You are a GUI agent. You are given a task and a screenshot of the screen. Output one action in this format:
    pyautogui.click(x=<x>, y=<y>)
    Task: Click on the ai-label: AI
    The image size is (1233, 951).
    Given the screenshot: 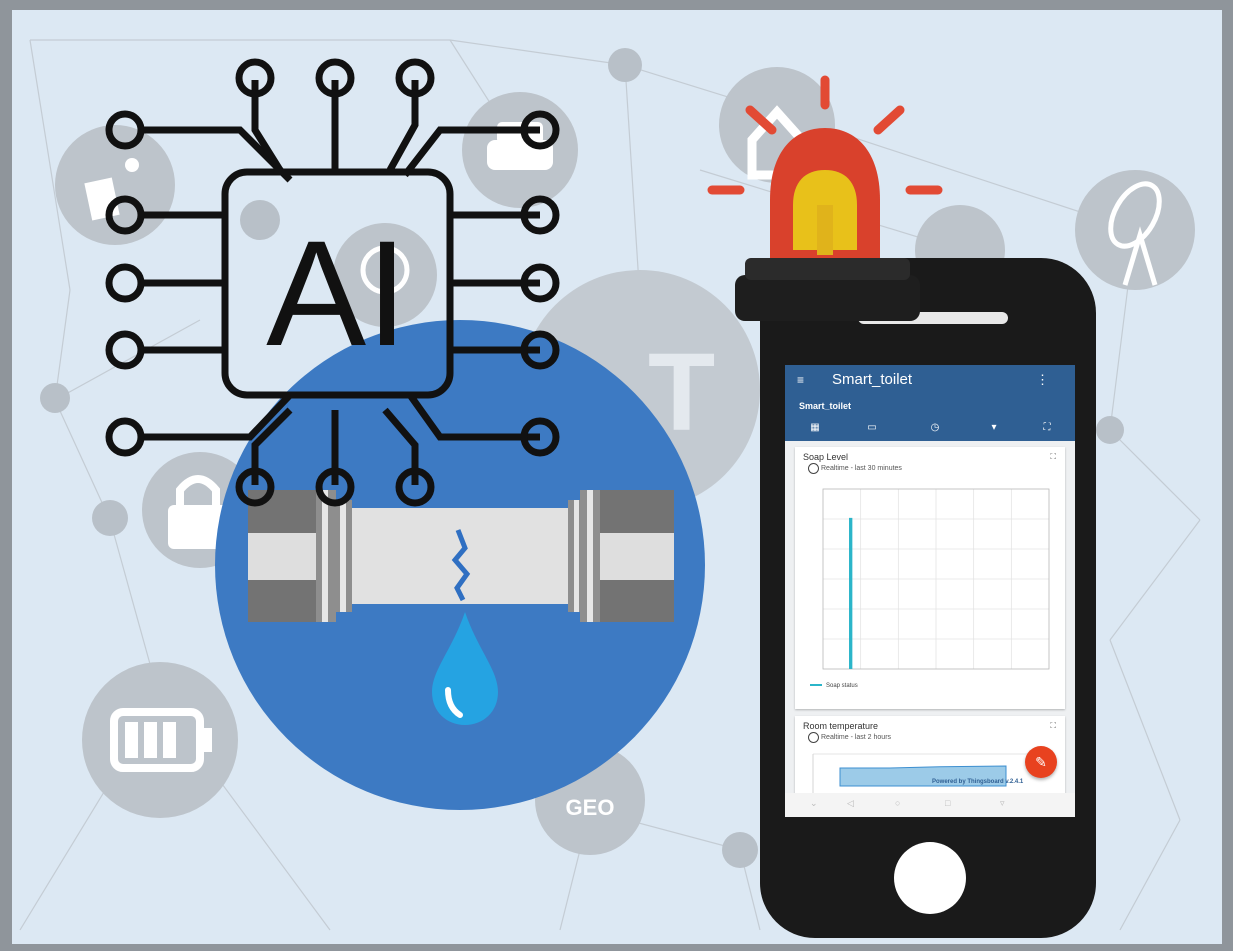 What is the action you would take?
    pyautogui.click(x=337, y=293)
    